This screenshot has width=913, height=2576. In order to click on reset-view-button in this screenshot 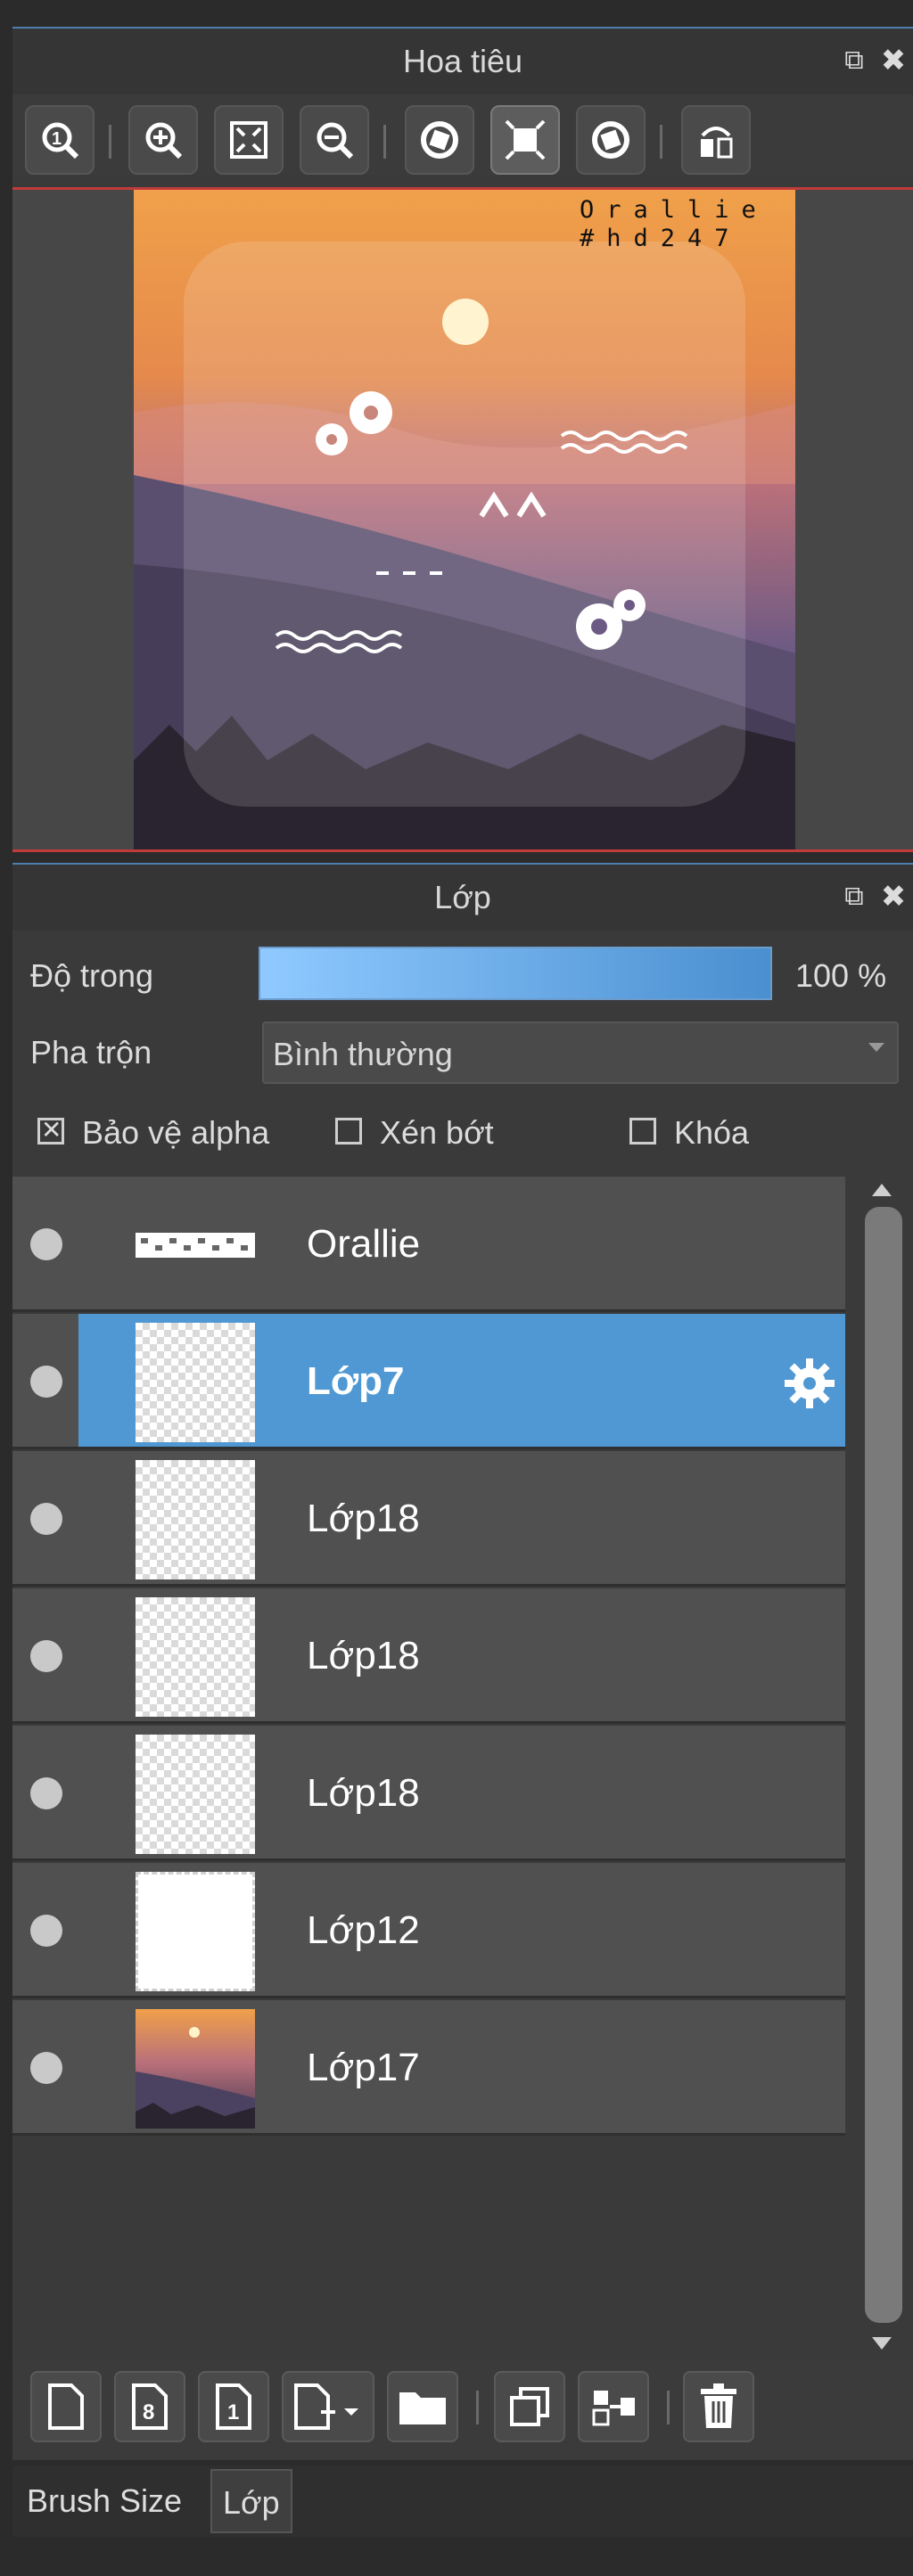, I will do `click(525, 140)`.